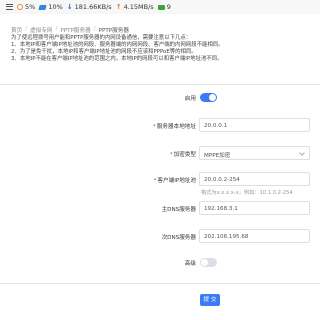 The width and height of the screenshot is (320, 320). Describe the element at coordinates (20, 7) in the screenshot. I see `cpu-icon` at that location.